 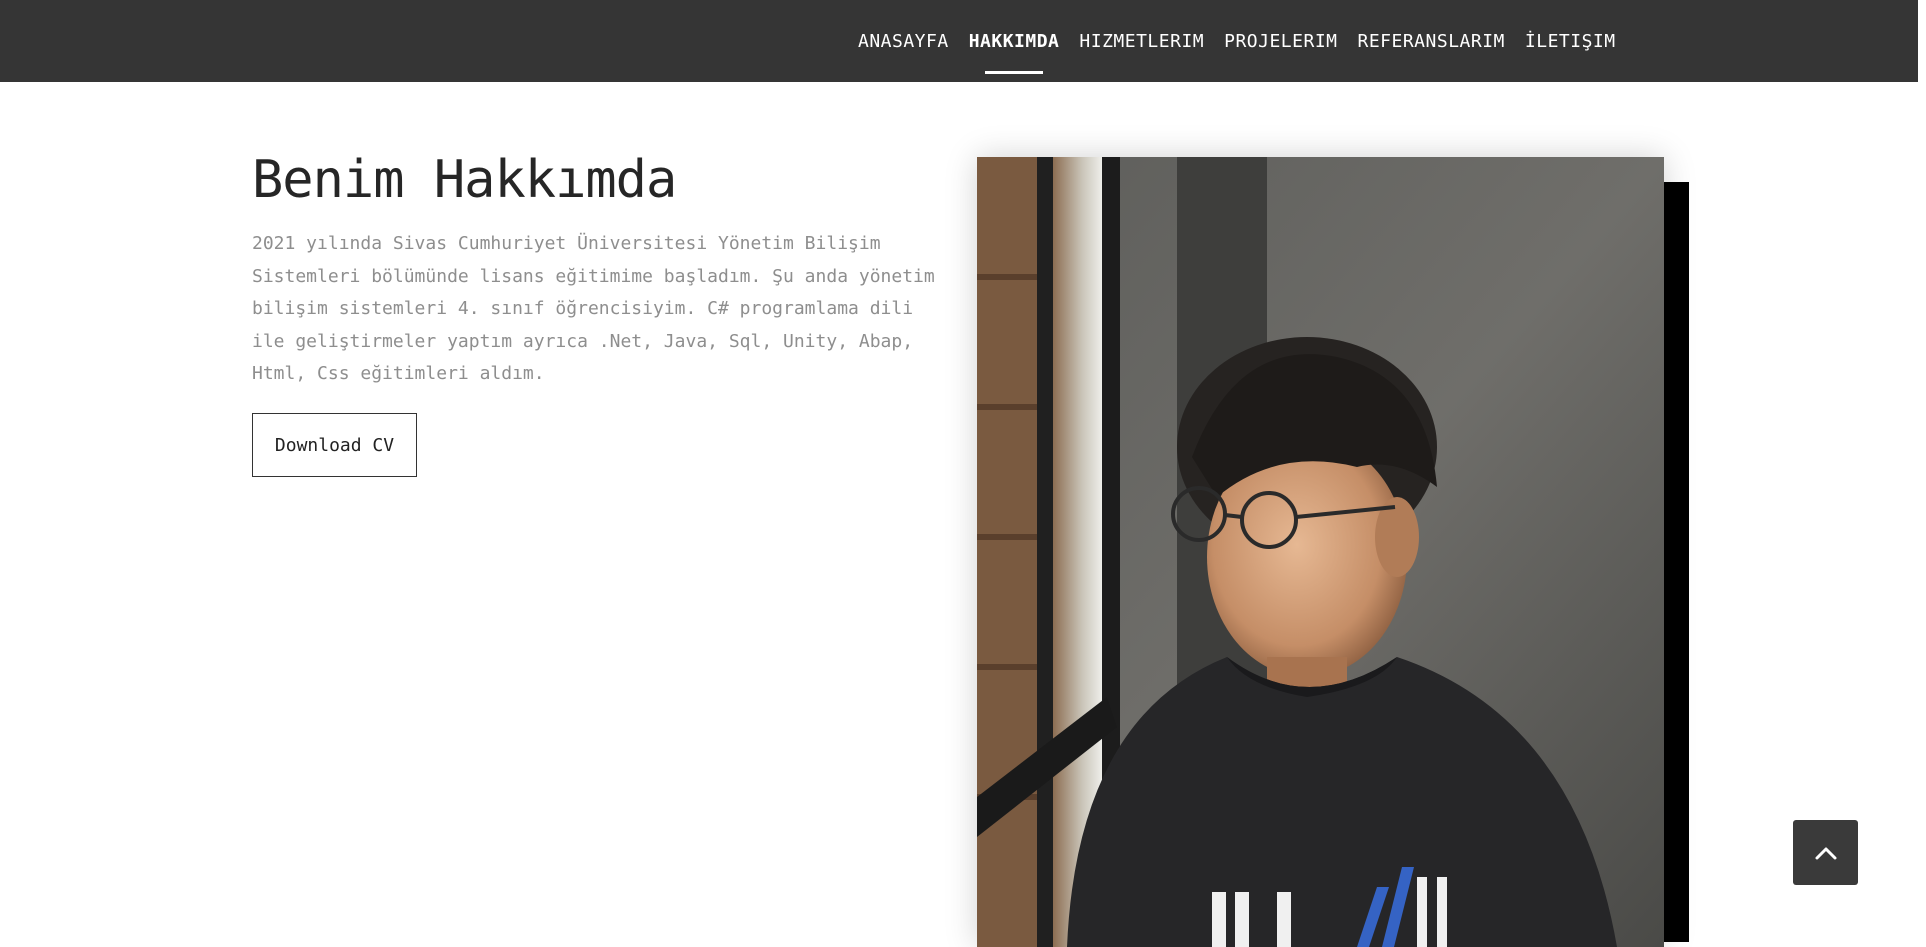 I want to click on nav-item-referanslarim: REFERANSLARIM, so click(x=1431, y=41).